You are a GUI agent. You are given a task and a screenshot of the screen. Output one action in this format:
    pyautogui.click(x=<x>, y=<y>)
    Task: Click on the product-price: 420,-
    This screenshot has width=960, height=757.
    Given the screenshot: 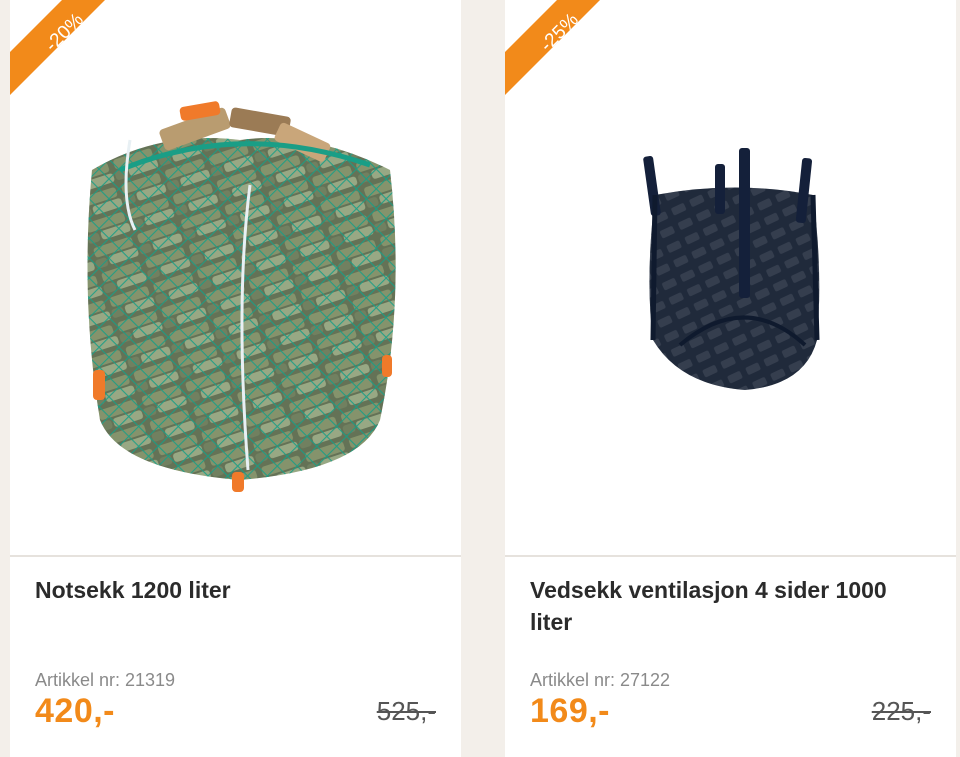 What is the action you would take?
    pyautogui.click(x=75, y=711)
    